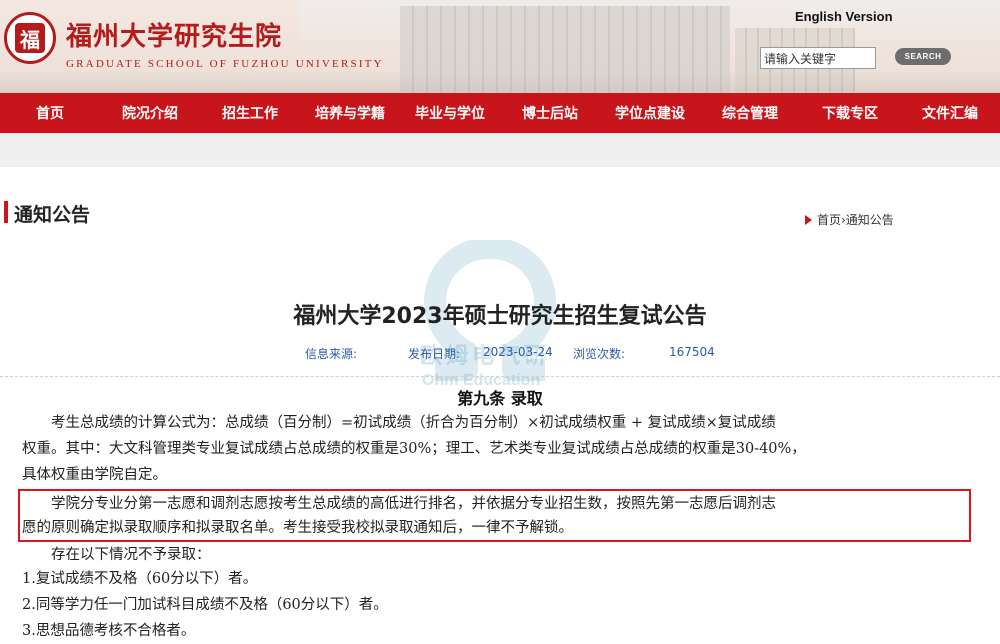 The width and height of the screenshot is (1000, 644). I want to click on english-version-link: English Version, so click(844, 16).